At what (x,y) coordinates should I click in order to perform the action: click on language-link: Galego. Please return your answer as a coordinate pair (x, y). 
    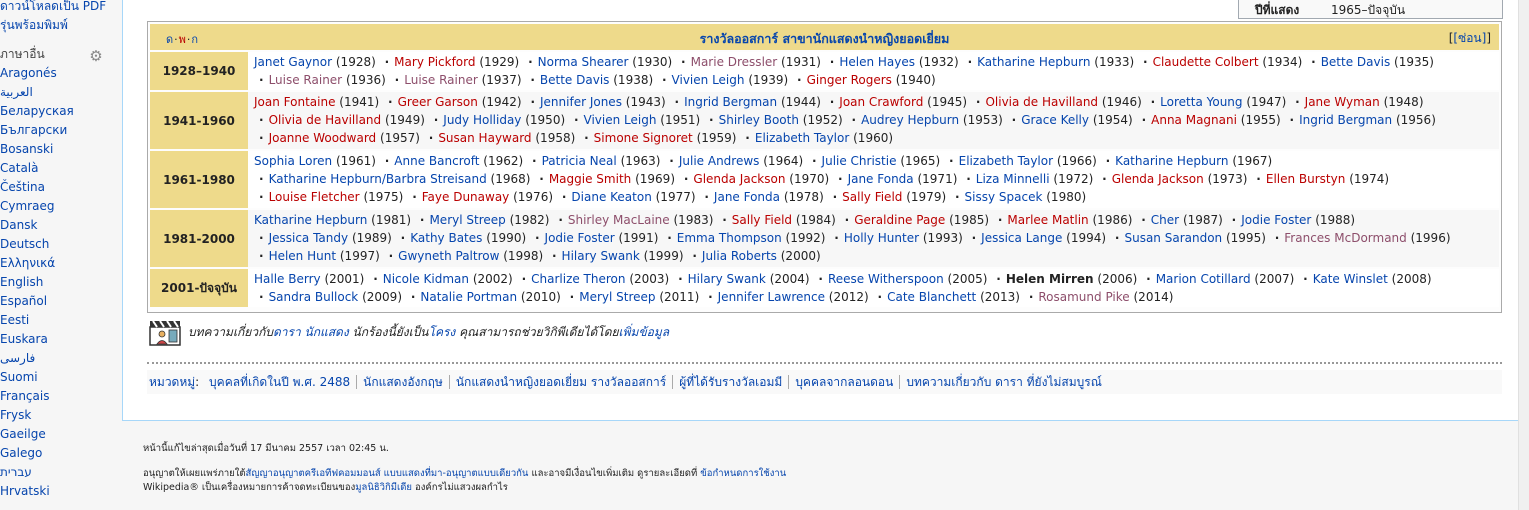
    Looking at the image, I should click on (61, 453).